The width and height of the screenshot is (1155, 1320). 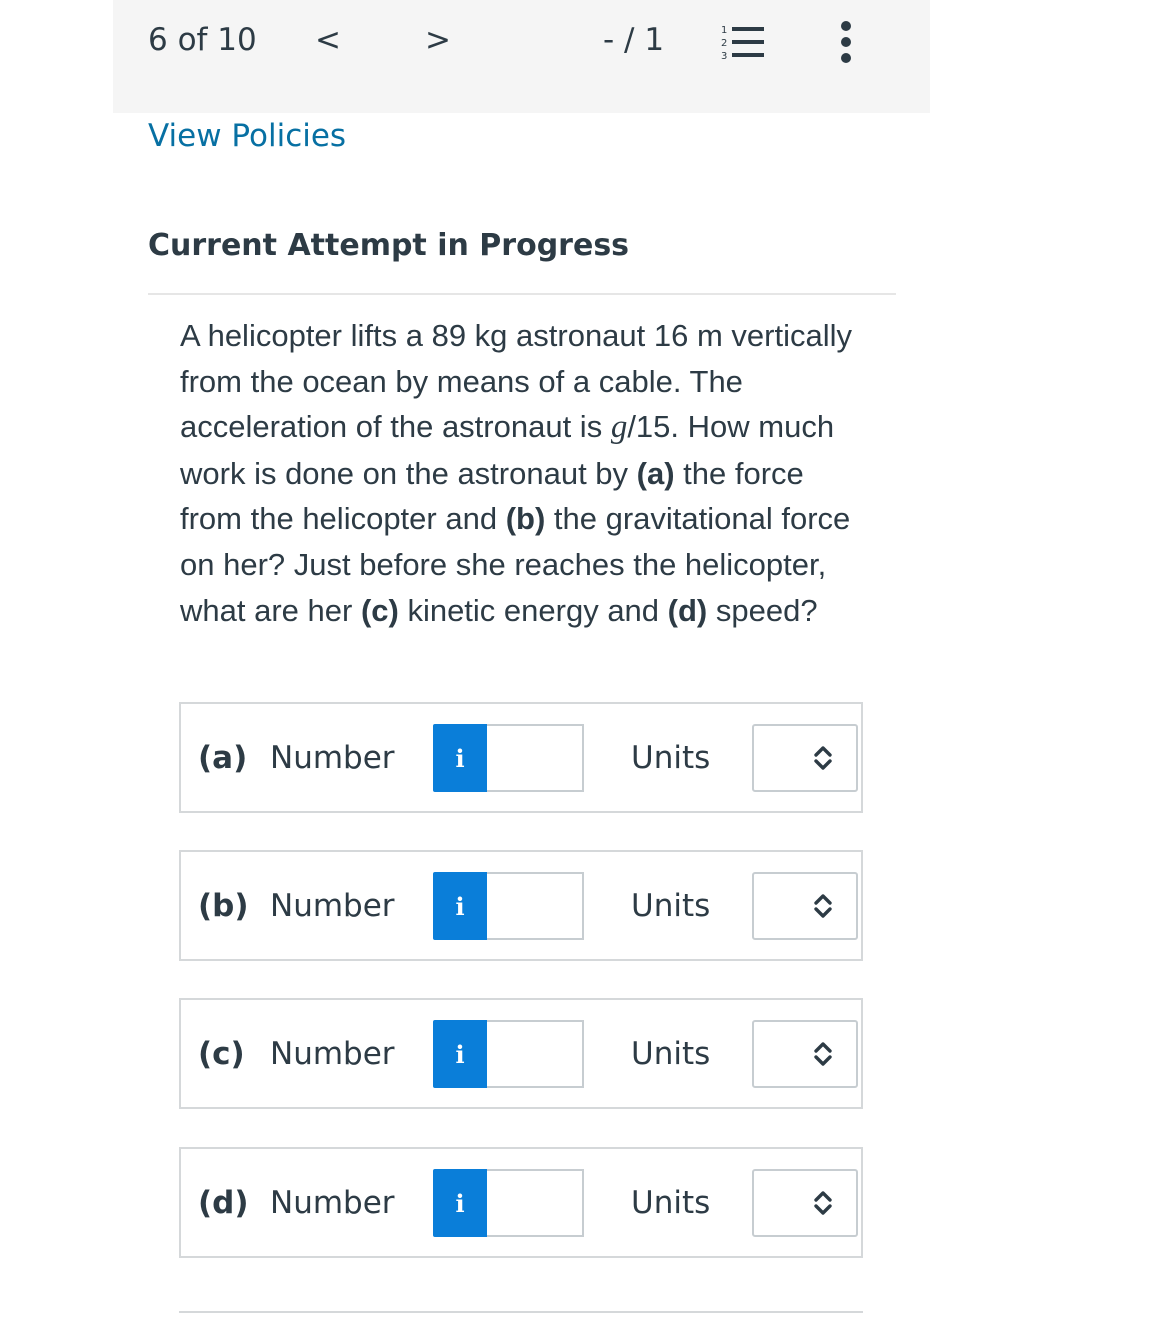 I want to click on numbered-list-icon: 1 2 3, so click(x=743, y=42).